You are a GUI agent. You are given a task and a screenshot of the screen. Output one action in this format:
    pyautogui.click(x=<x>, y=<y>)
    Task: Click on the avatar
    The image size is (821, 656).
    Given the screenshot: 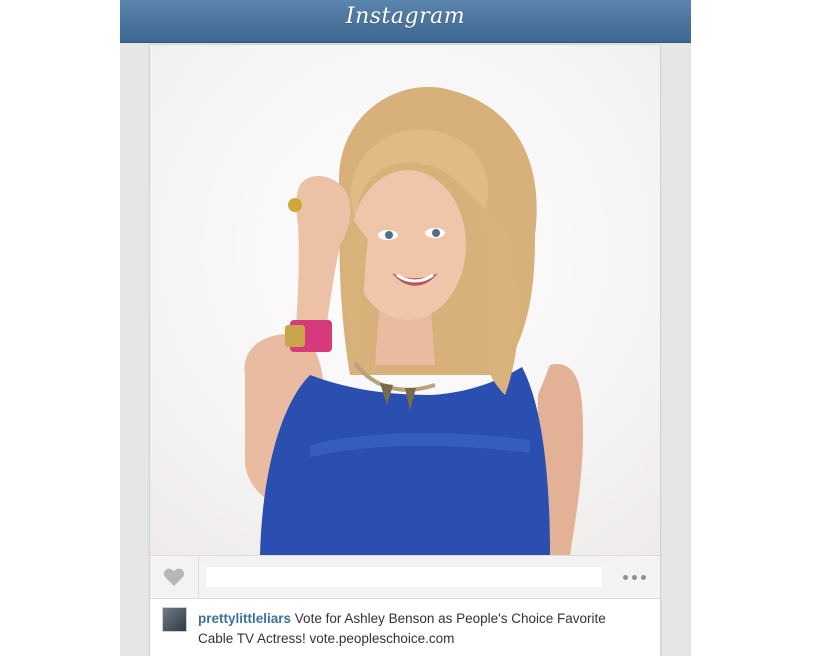 What is the action you would take?
    pyautogui.click(x=174, y=619)
    